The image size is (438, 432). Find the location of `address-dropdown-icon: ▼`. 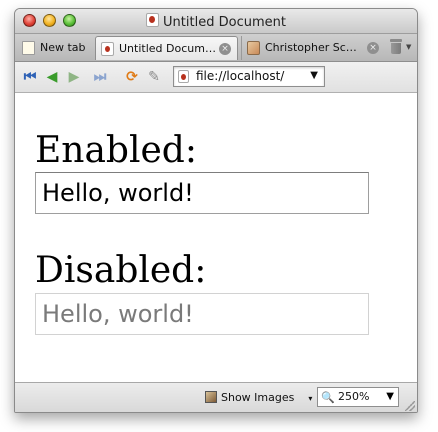

address-dropdown-icon: ▼ is located at coordinates (314, 75).